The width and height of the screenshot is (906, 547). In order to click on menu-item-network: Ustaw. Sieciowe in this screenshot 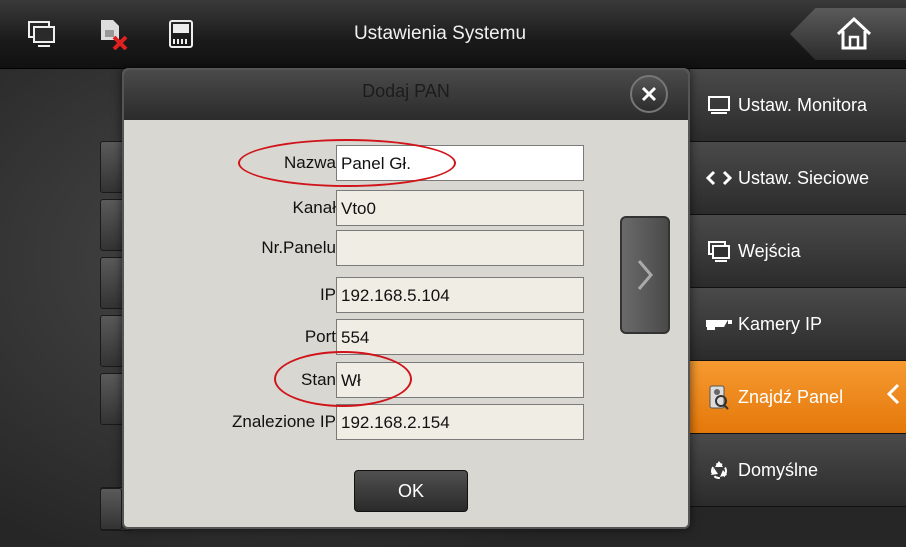, I will do `click(798, 178)`.